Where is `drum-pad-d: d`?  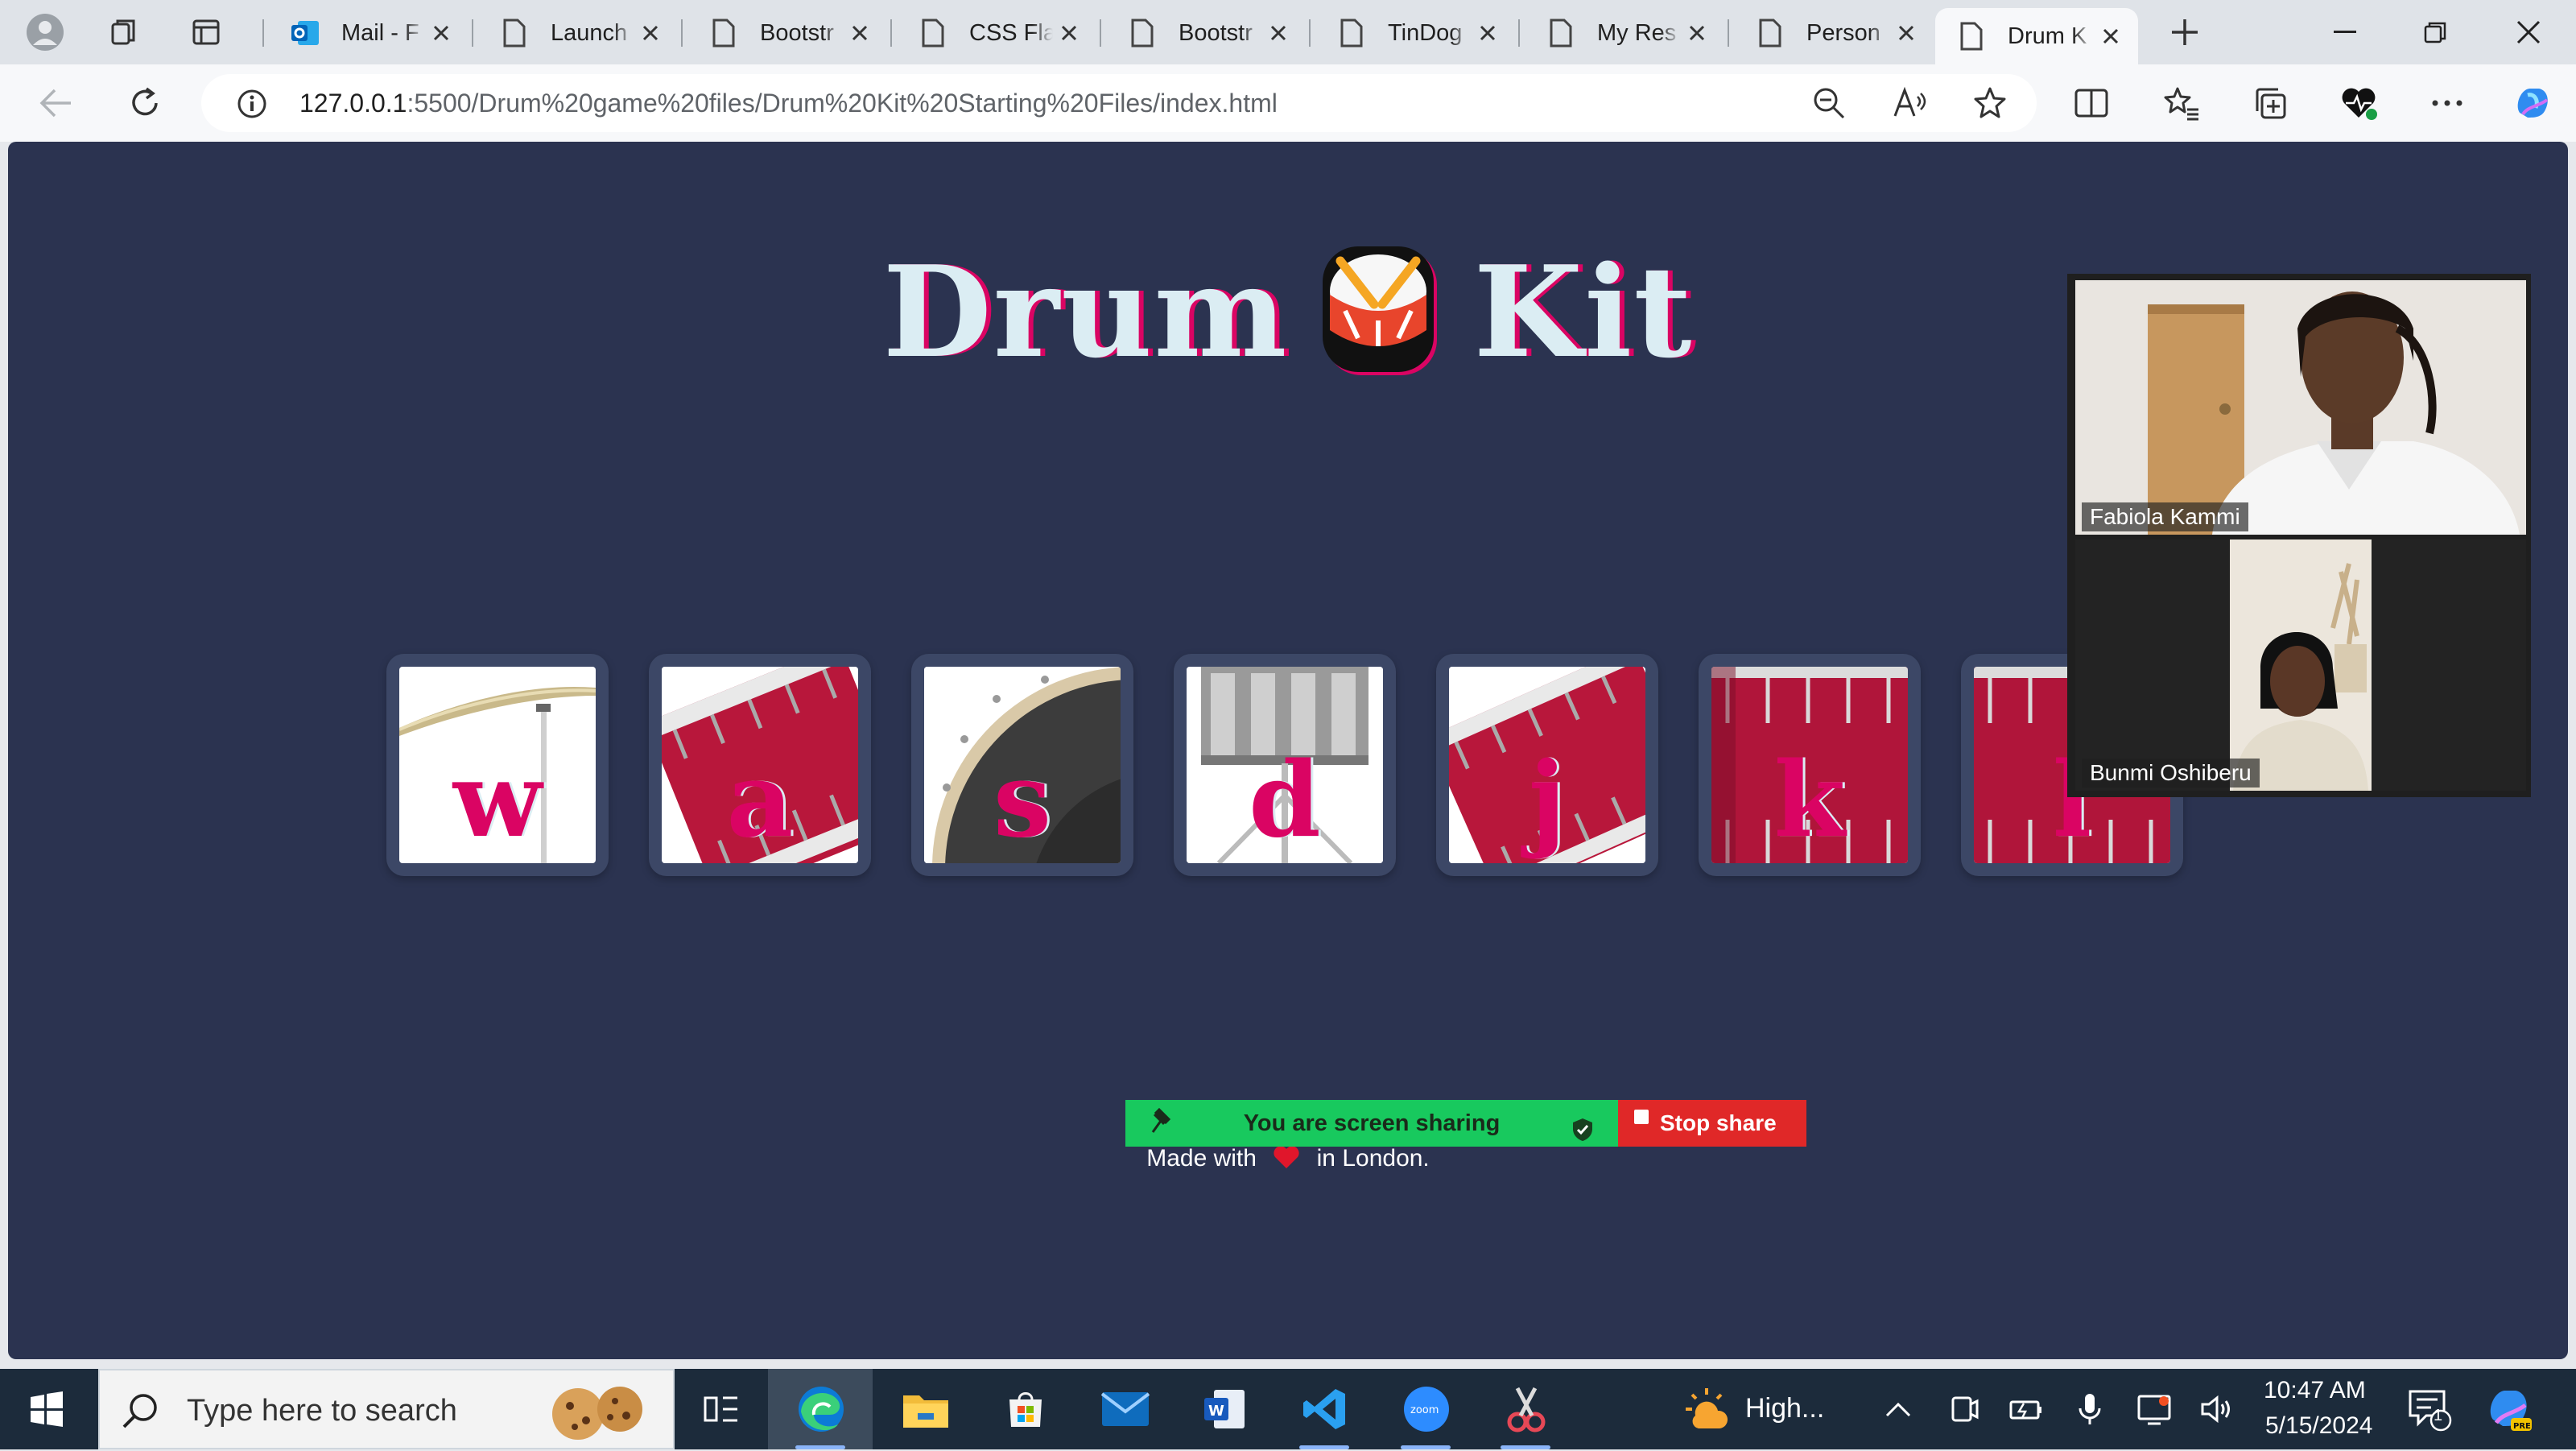 drum-pad-d: d is located at coordinates (1285, 765).